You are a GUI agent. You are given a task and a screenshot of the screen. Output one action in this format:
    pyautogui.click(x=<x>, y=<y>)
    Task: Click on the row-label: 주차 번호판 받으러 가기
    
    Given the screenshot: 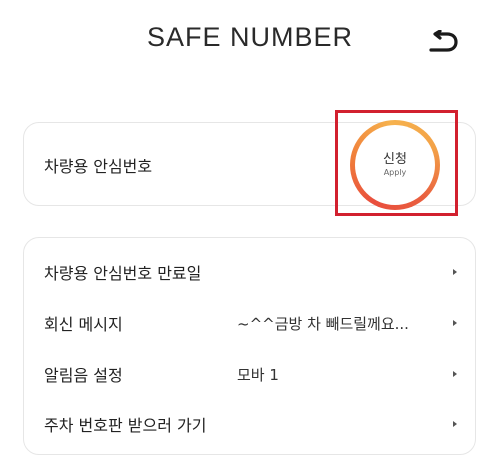 What is the action you would take?
    pyautogui.click(x=125, y=425)
    